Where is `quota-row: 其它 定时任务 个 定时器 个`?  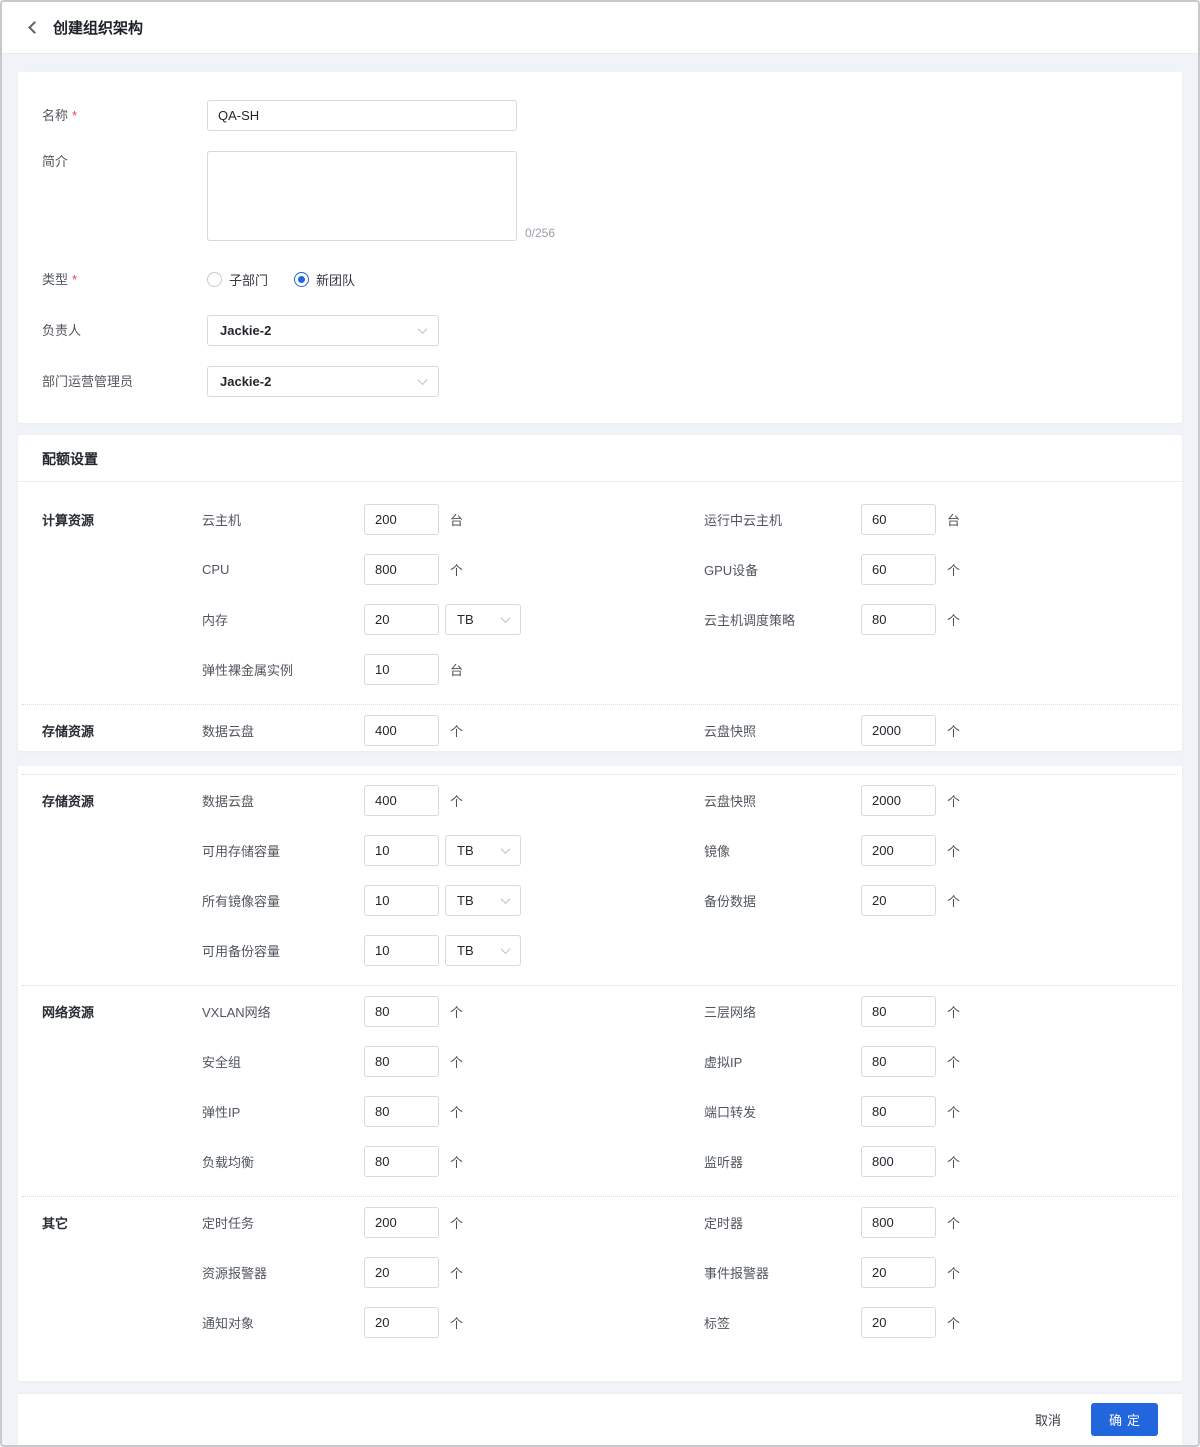 quota-row: 其它 定时任务 个 定时器 个 is located at coordinates (600, 1222).